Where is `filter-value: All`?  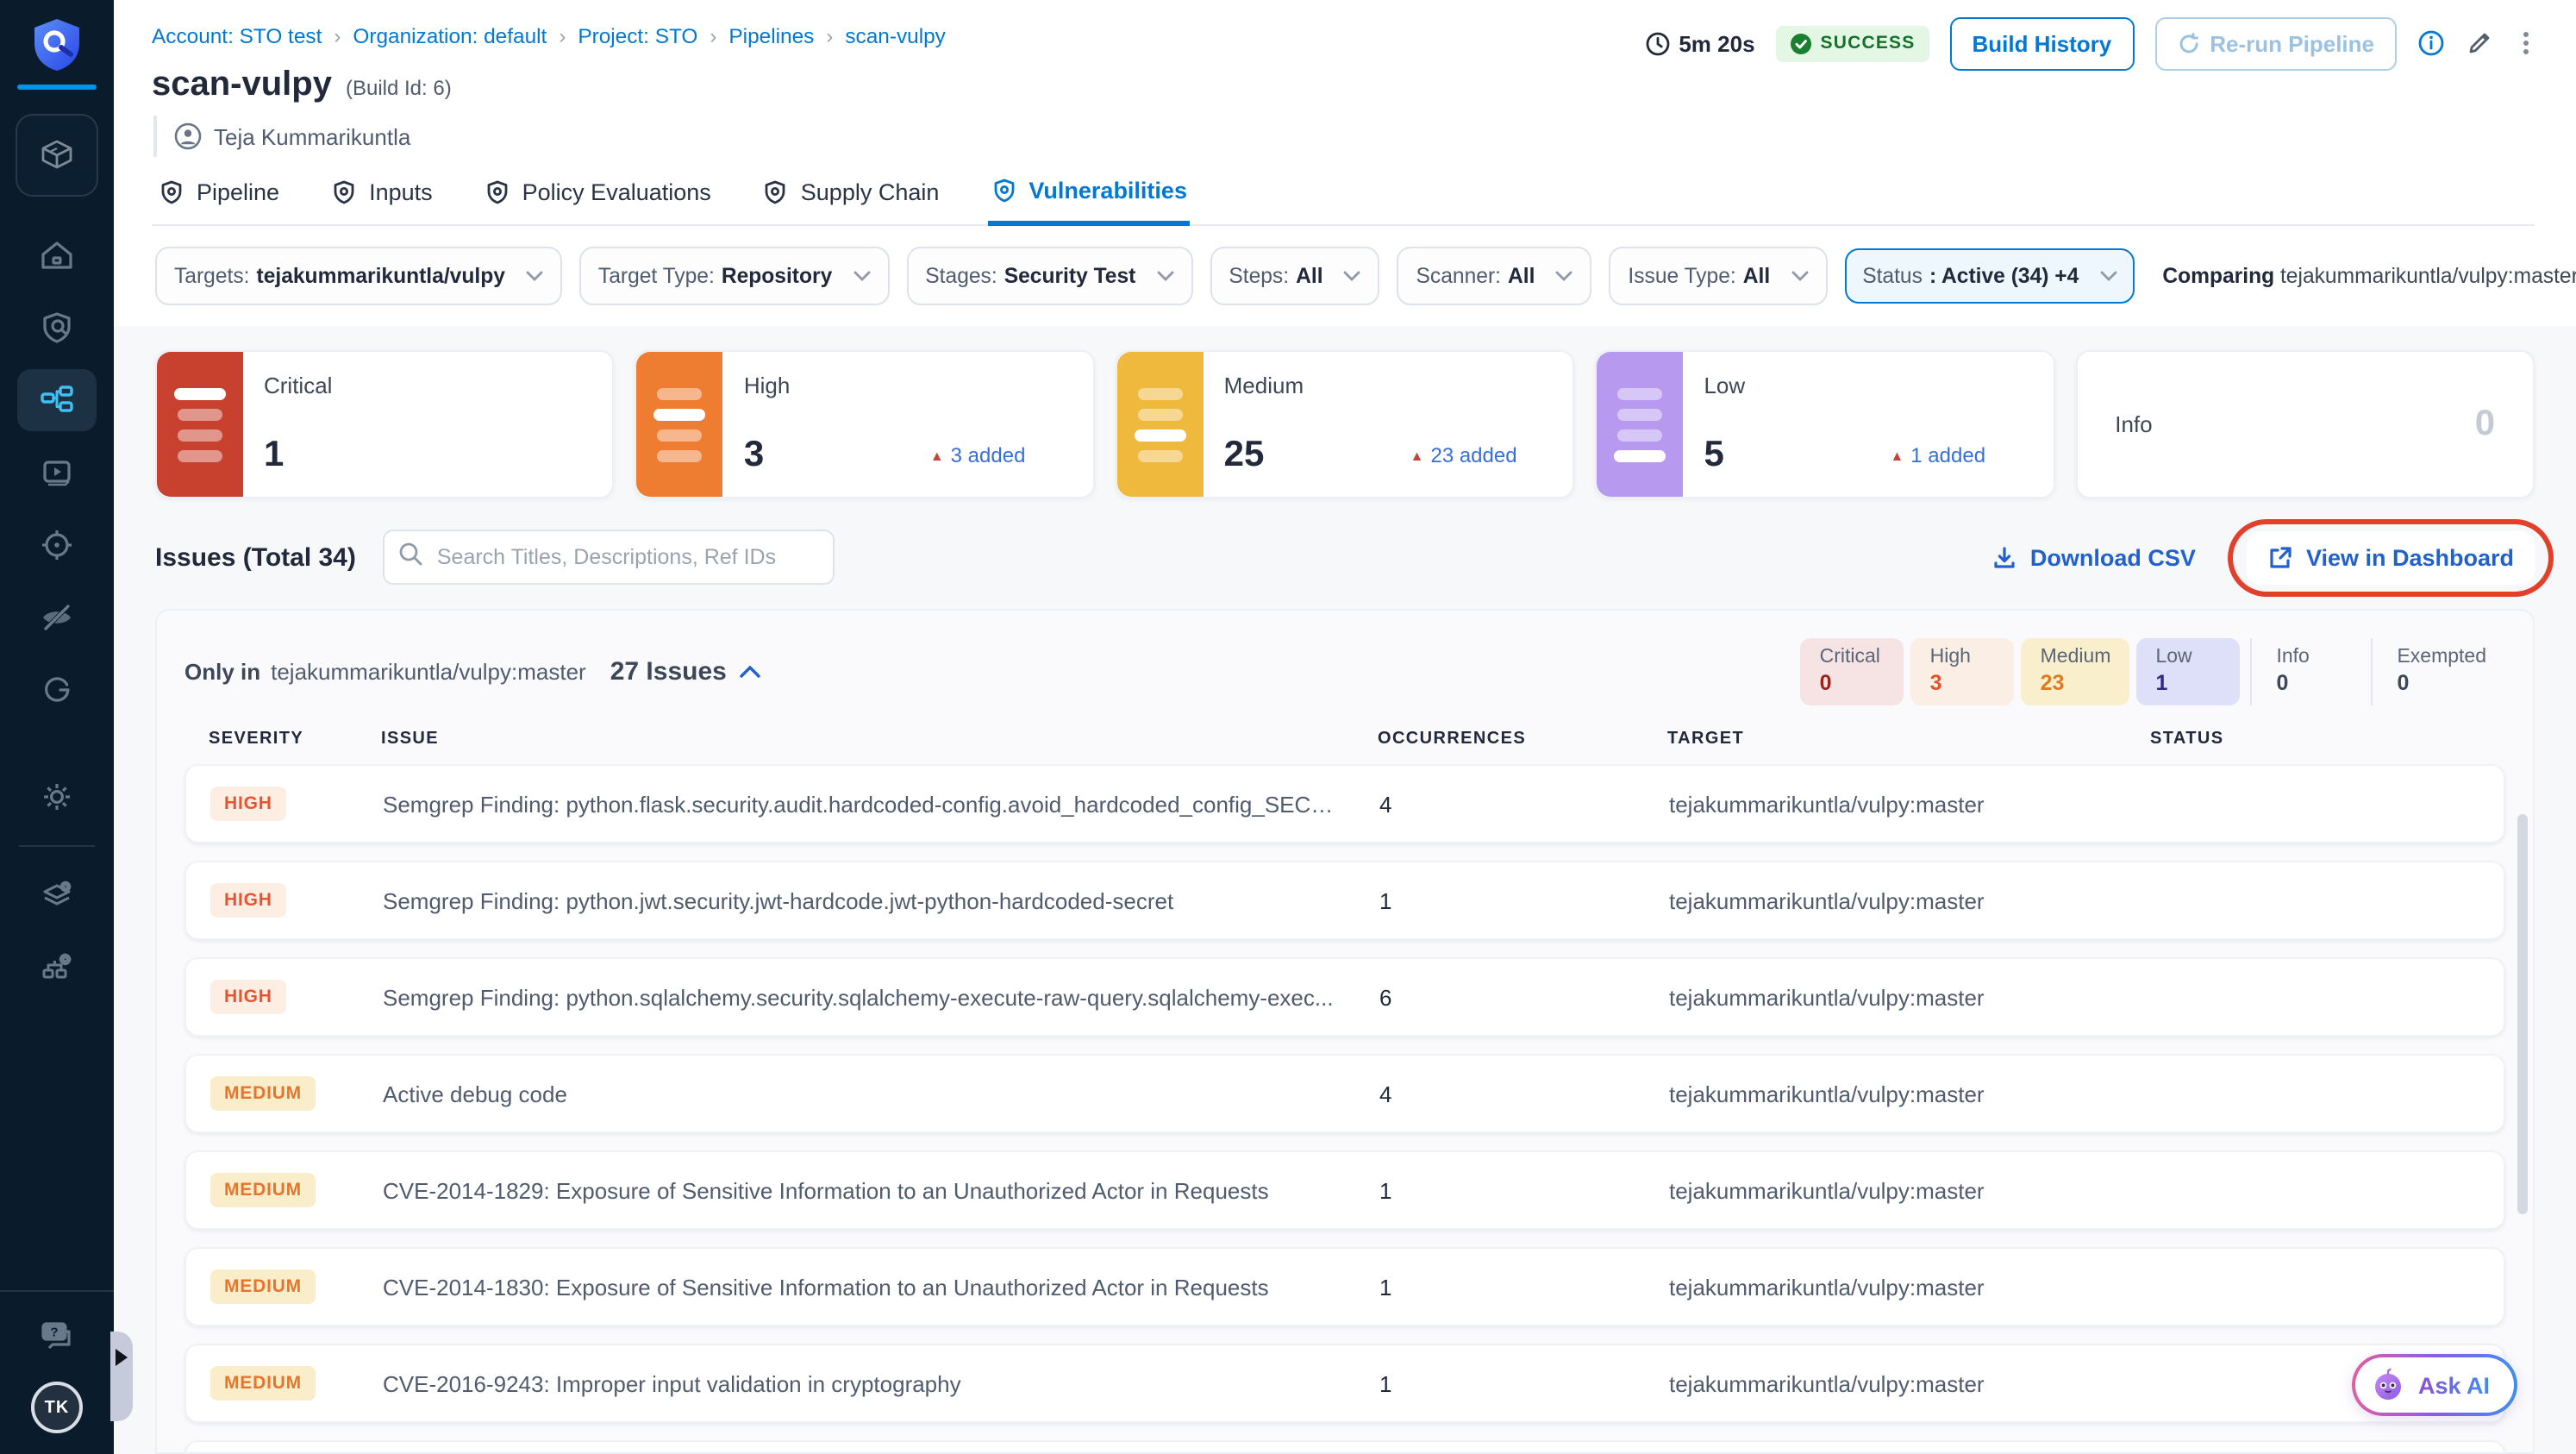 filter-value: All is located at coordinates (1756, 276).